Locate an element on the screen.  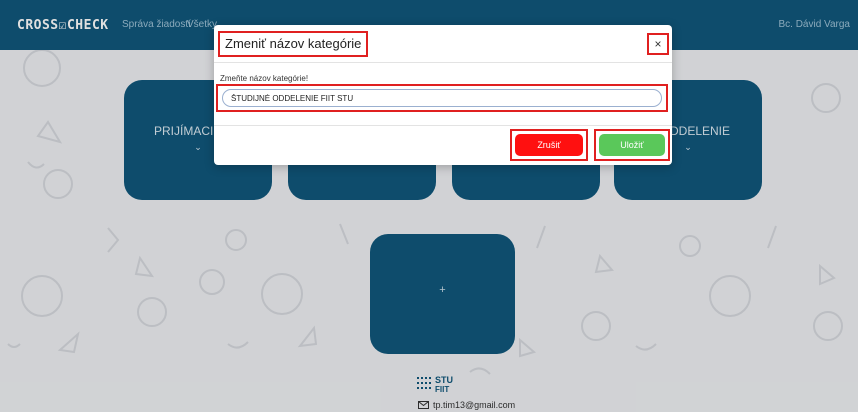
category-name-input is located at coordinates (442, 98).